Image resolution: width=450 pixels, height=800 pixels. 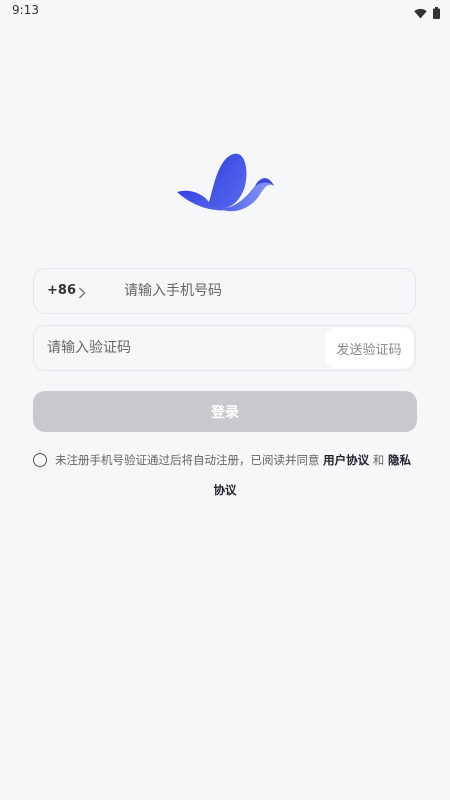 I want to click on status-icons, so click(x=427, y=13).